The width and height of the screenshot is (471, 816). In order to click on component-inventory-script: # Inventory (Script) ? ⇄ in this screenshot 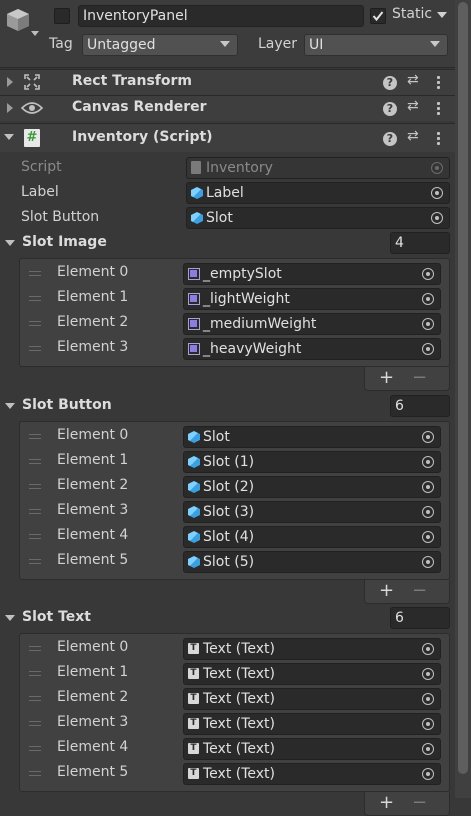, I will do `click(227, 137)`.